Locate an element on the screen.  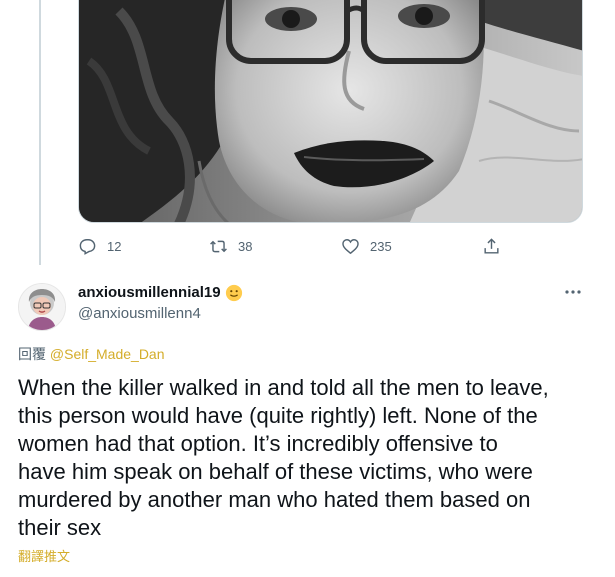
heart-icon is located at coordinates (350, 246).